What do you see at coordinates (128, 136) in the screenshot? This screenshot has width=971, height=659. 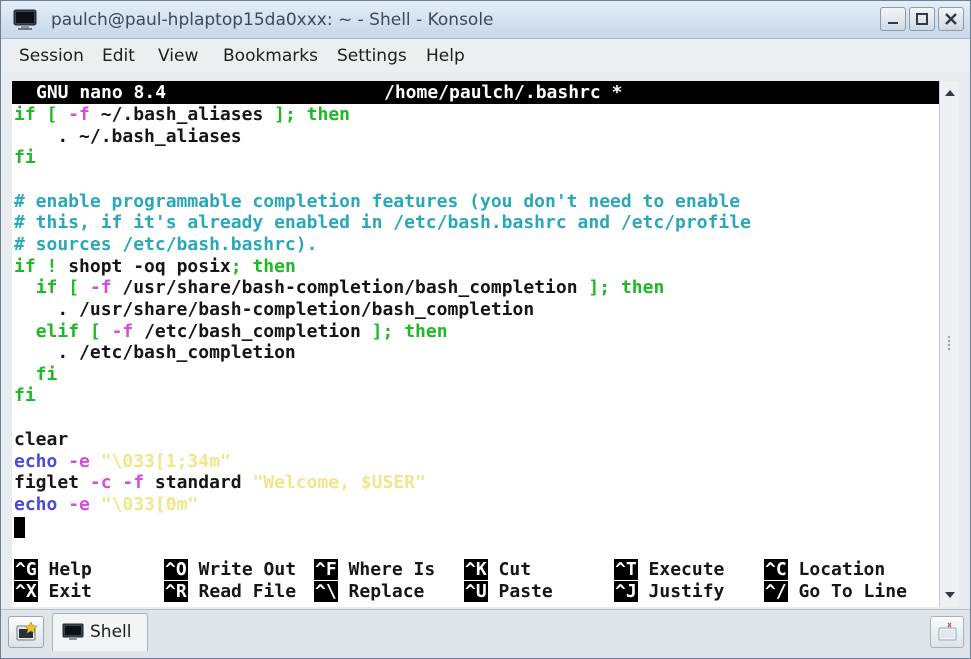 I see `code-line: . ~/.bash_aliases` at bounding box center [128, 136].